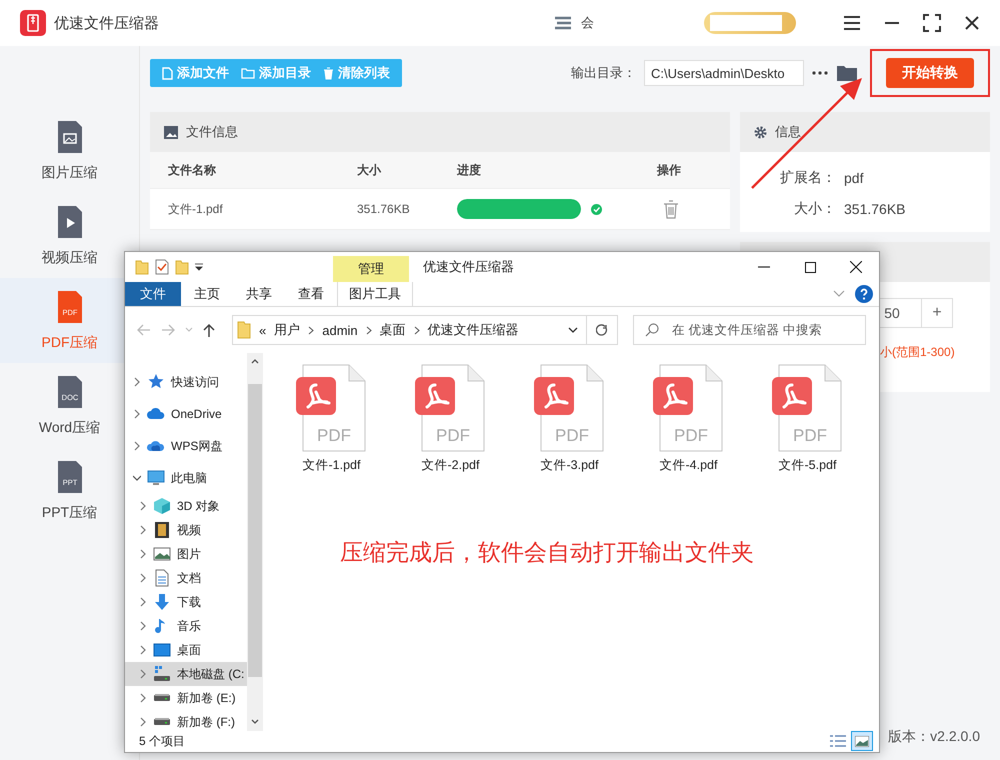  Describe the element at coordinates (749, 330) in the screenshot. I see `search-field: 在 优速文件压缩器 中搜索` at that location.